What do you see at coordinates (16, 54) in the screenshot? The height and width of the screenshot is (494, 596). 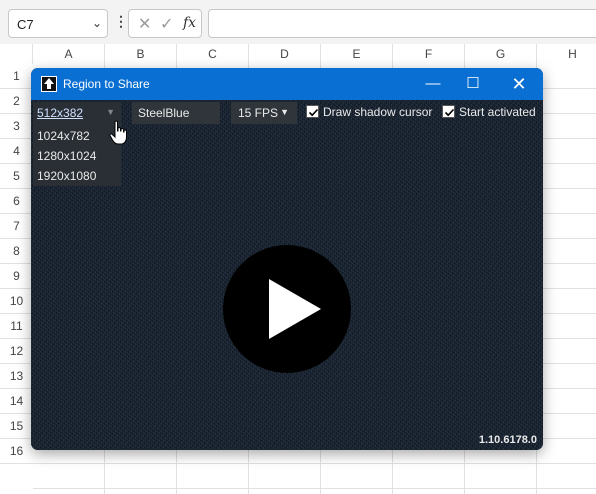 I see `select-all-corner` at bounding box center [16, 54].